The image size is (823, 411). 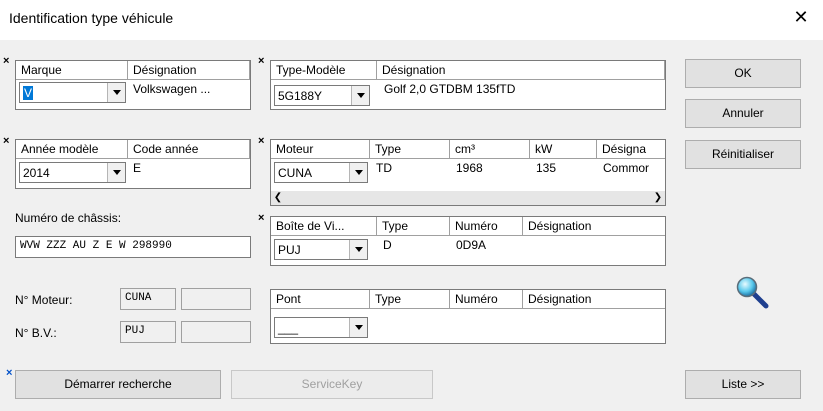 I want to click on ok-button: OK, so click(x=743, y=73).